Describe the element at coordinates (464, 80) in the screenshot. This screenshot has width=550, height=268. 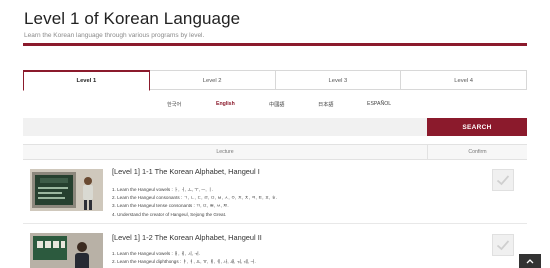
I see `tab-level-4: Level 4` at that location.